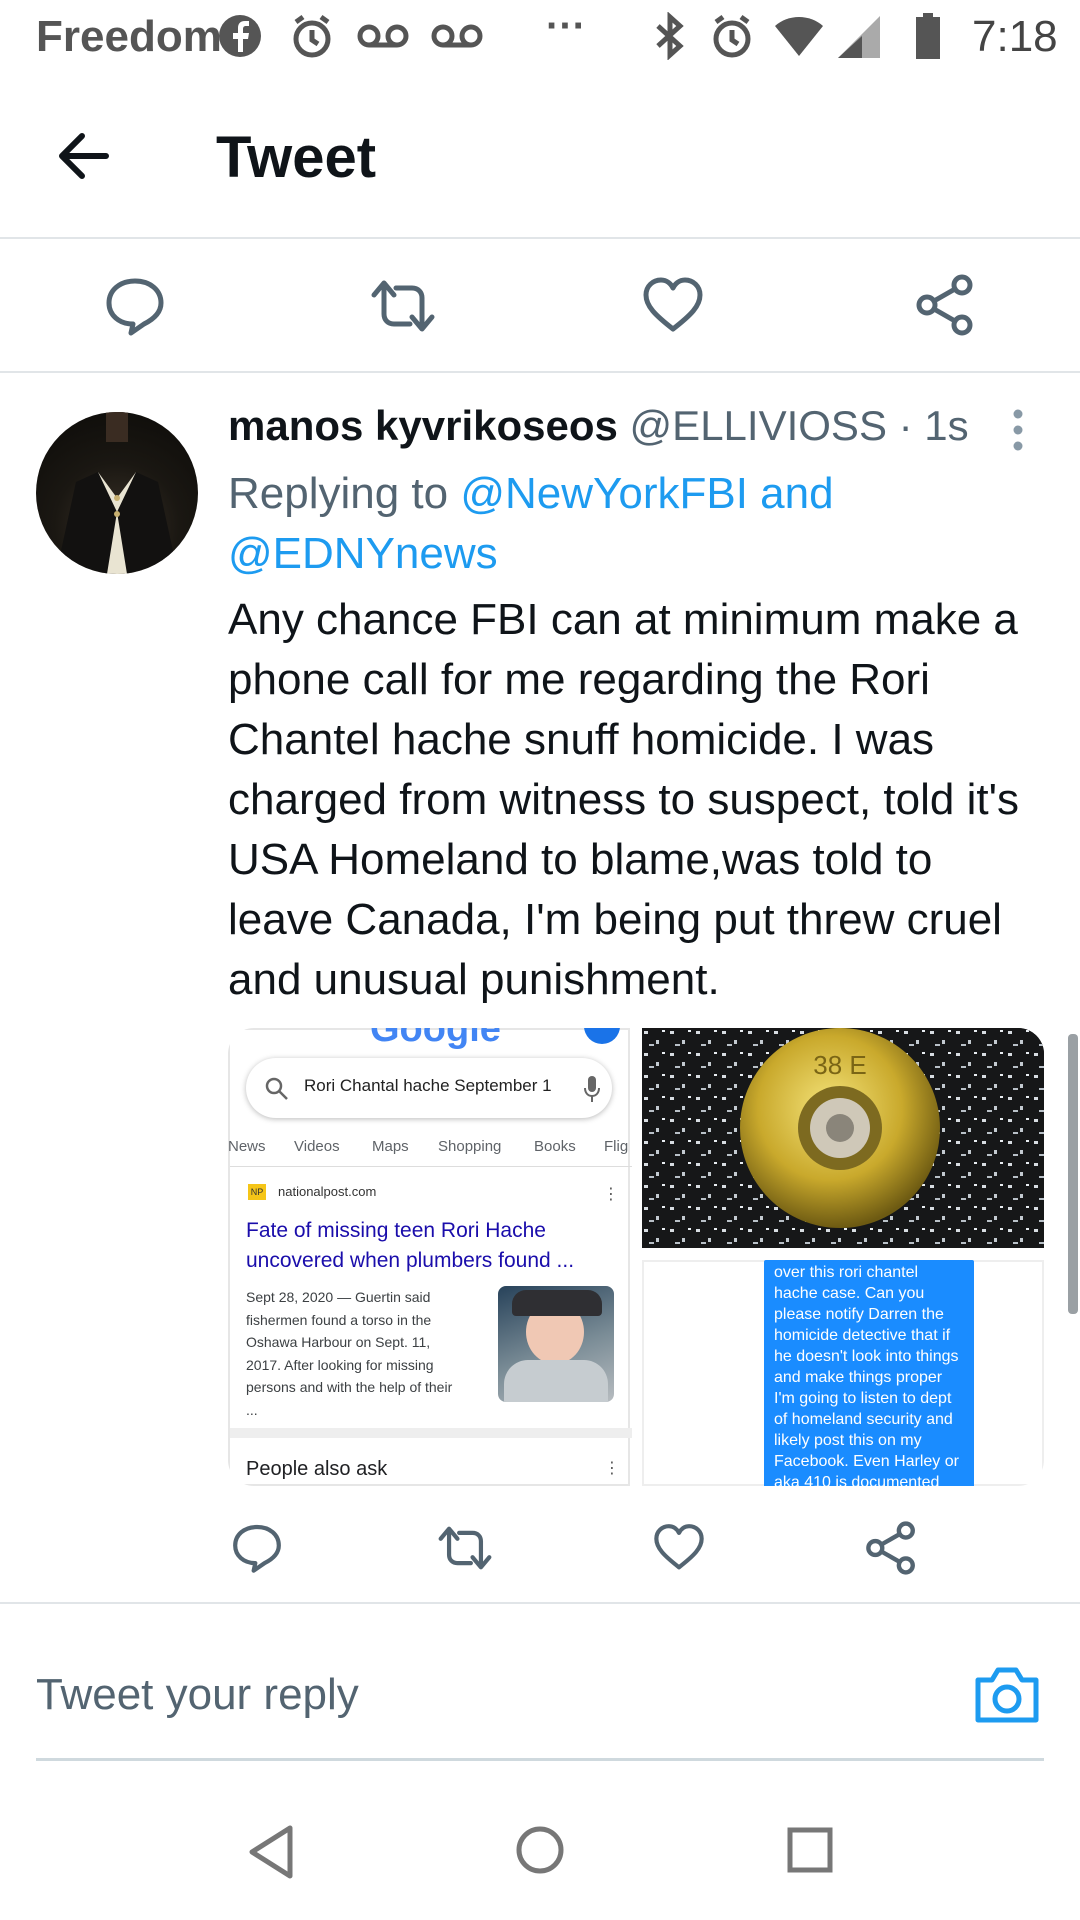  I want to click on display-name: manos kyvrikoseos, so click(423, 425).